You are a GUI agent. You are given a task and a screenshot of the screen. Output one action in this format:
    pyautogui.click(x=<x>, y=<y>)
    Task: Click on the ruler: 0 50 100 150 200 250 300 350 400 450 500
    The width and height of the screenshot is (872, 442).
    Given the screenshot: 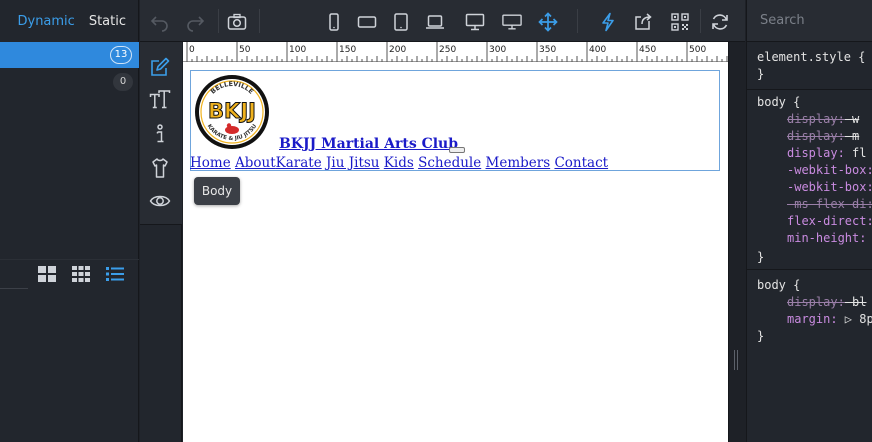 What is the action you would take?
    pyautogui.click(x=455, y=52)
    